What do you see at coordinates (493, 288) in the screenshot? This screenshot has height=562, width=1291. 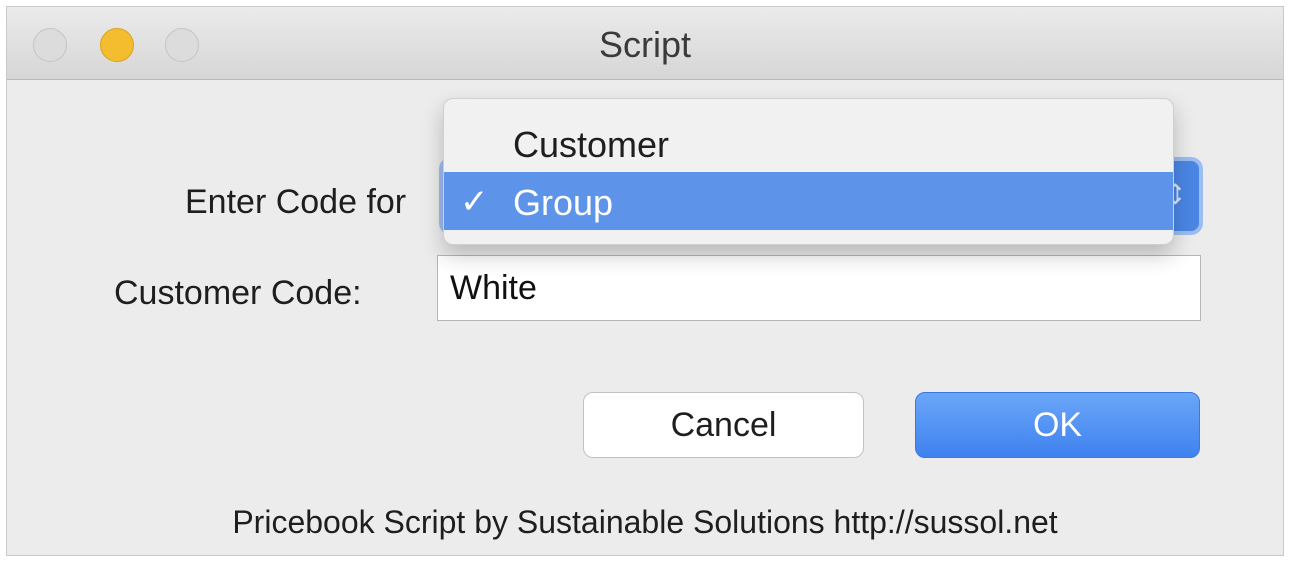 I see `customer-code-value: White` at bounding box center [493, 288].